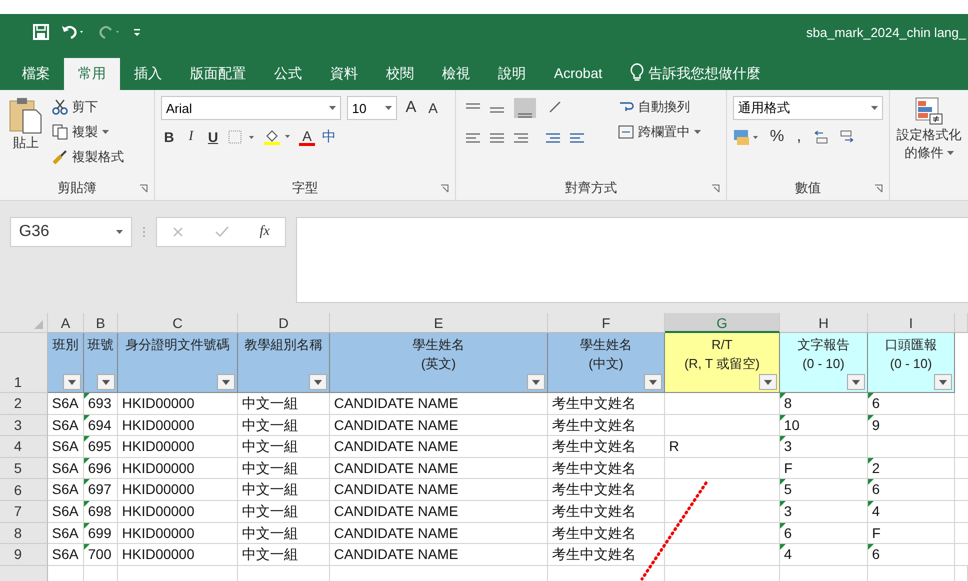  Describe the element at coordinates (307, 137) in the screenshot. I see `font-color-button: A` at that location.